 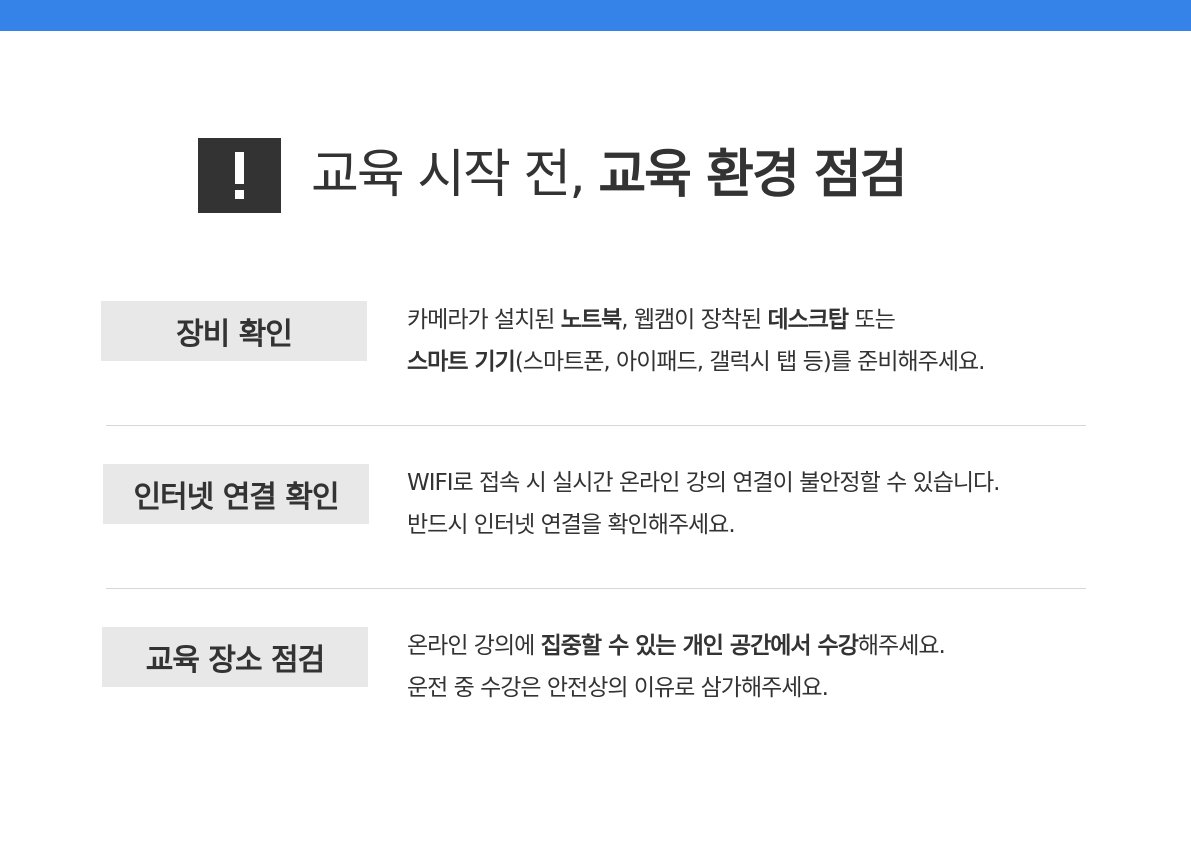 I want to click on page-title: 교육 시작 전, 교육 환경 점검, so click(x=609, y=175).